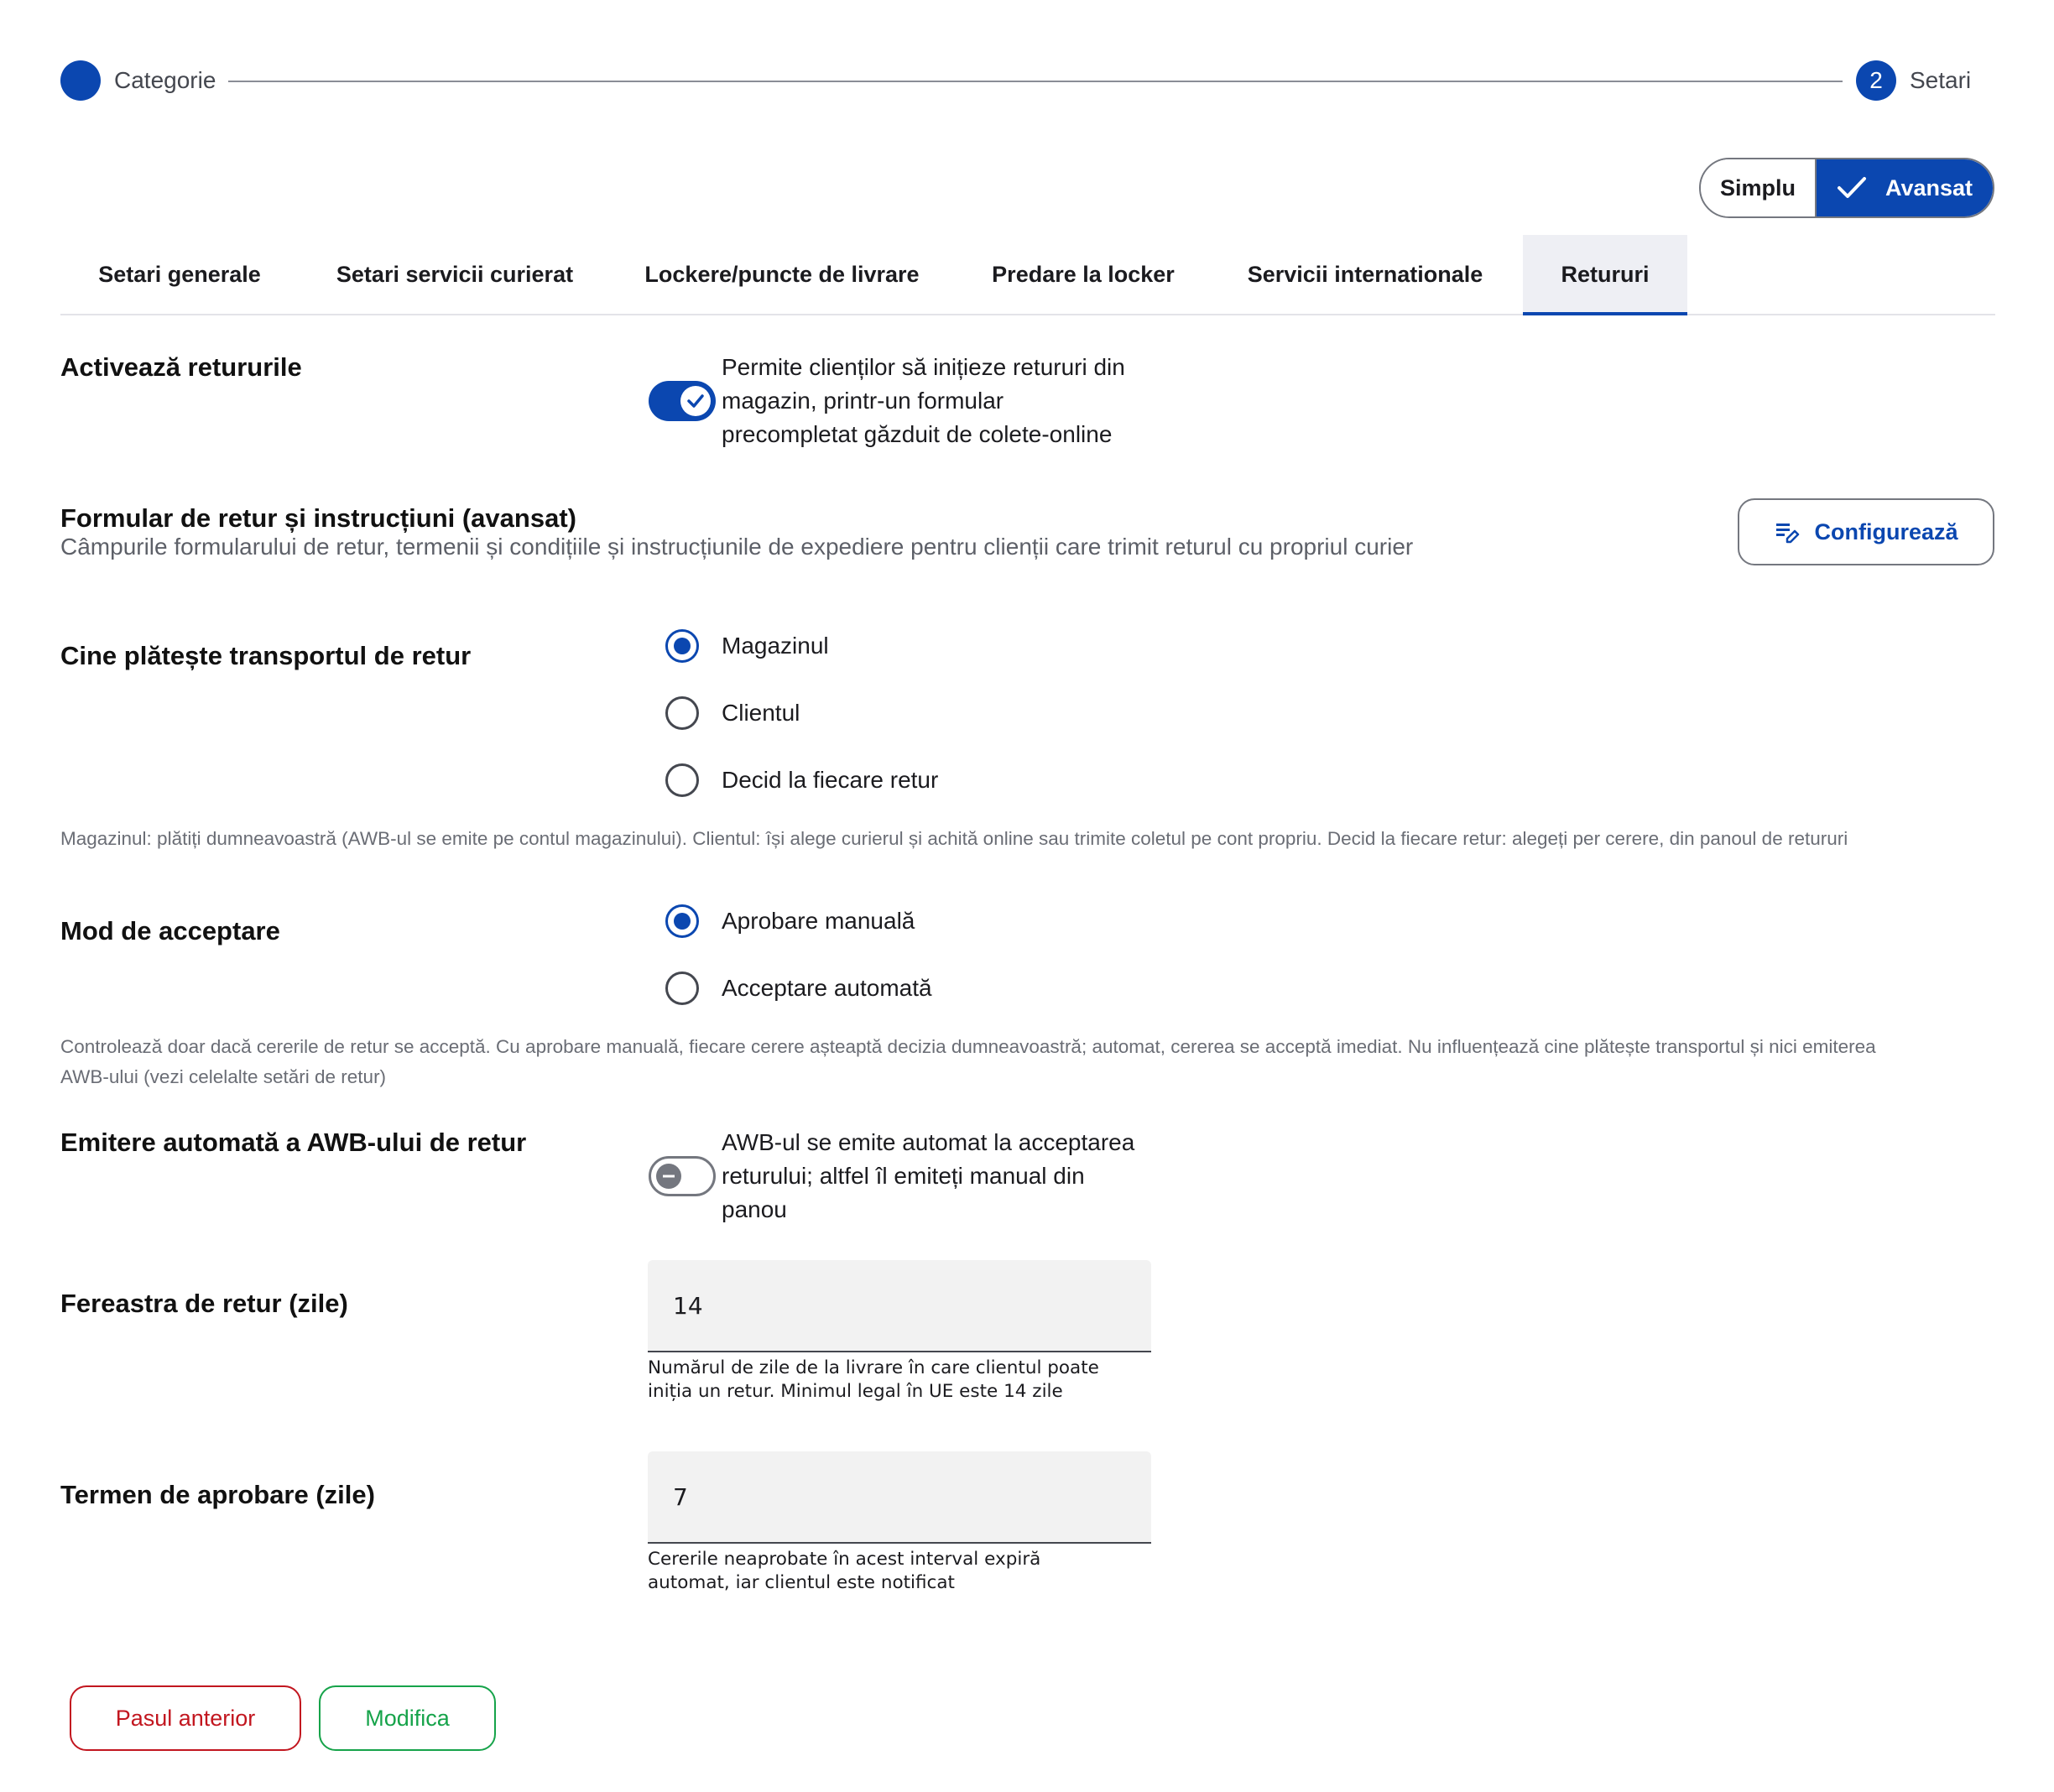 The height and width of the screenshot is (1792, 2054). What do you see at coordinates (181, 367) in the screenshot?
I see `enable-returns-title: Activează retururile` at bounding box center [181, 367].